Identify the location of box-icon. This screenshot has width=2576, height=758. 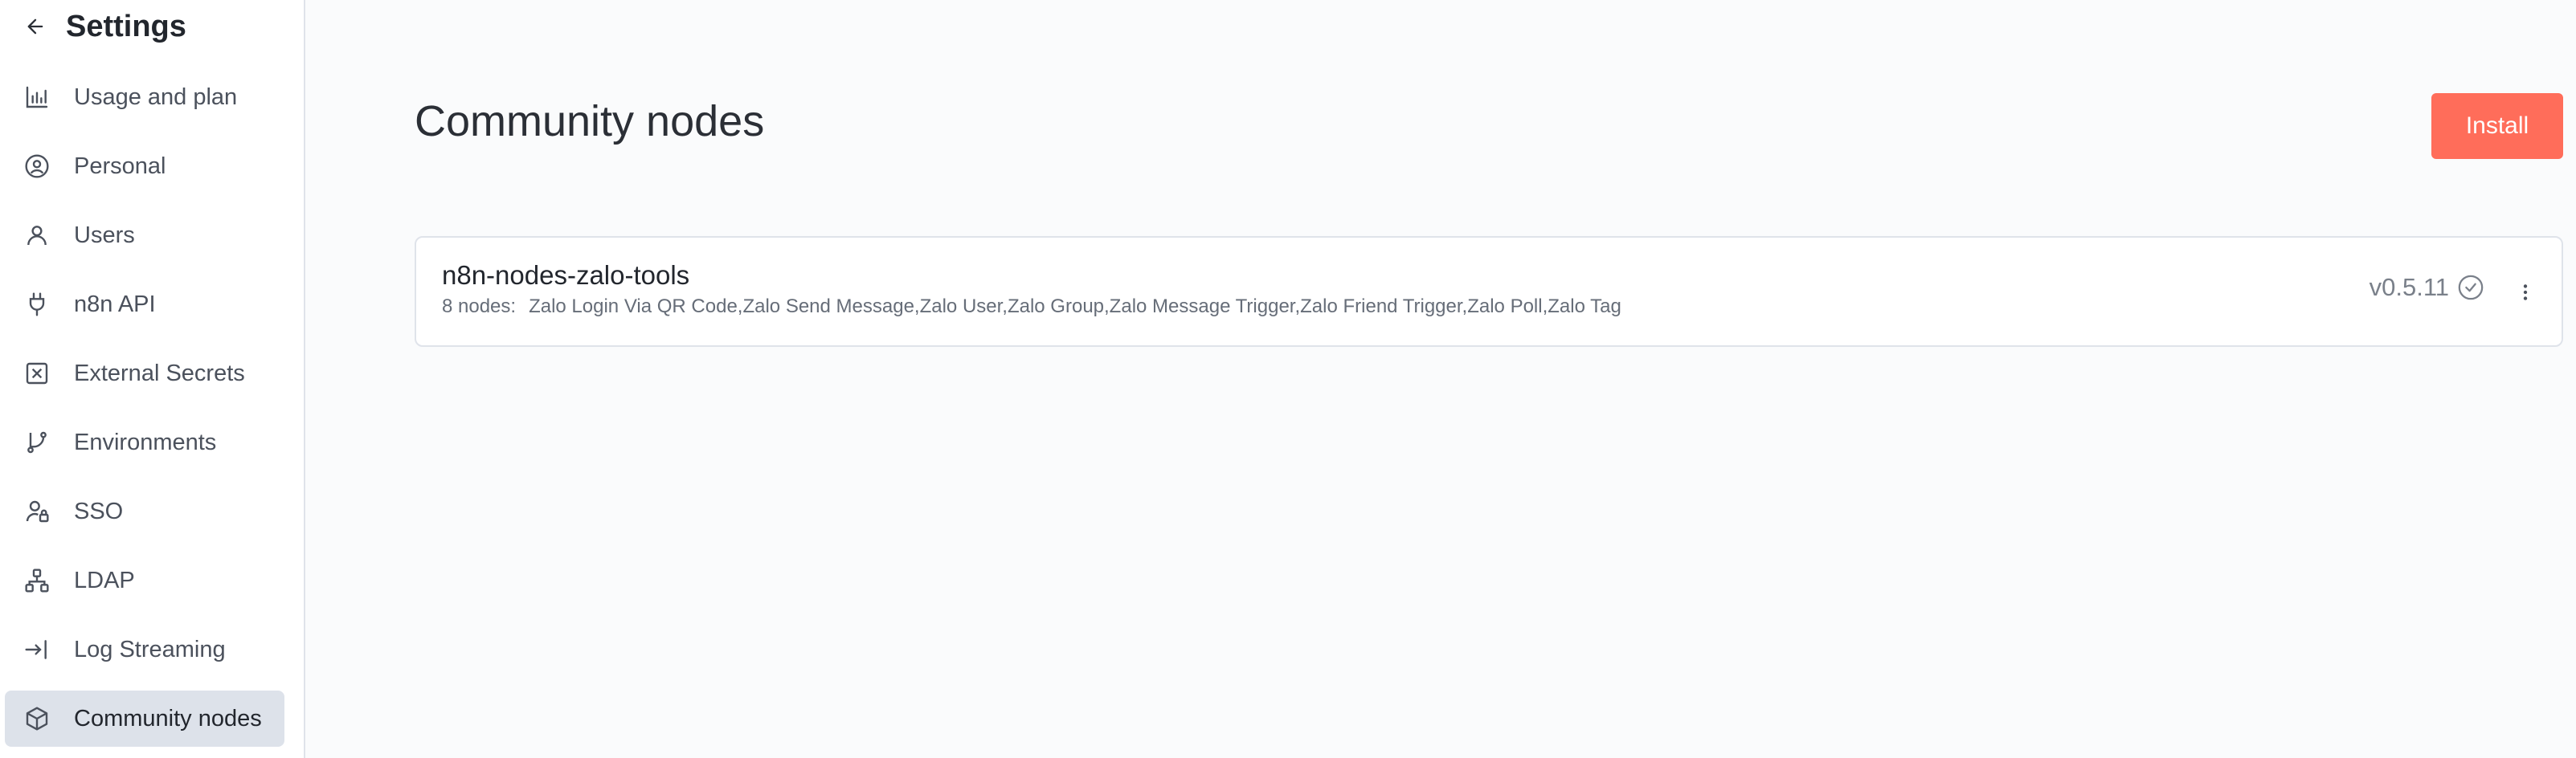
(36, 718).